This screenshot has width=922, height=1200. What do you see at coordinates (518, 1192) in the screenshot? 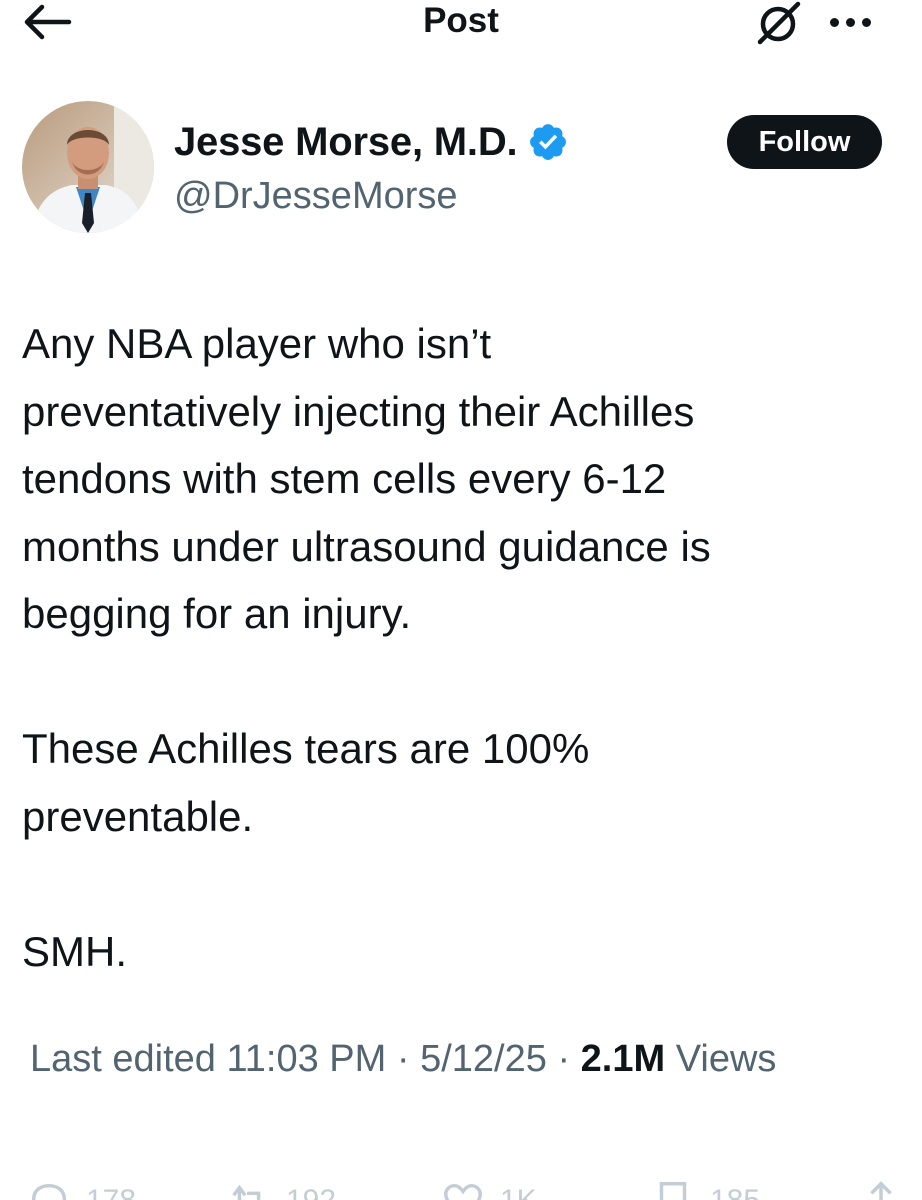
I see `like-count: 1K` at bounding box center [518, 1192].